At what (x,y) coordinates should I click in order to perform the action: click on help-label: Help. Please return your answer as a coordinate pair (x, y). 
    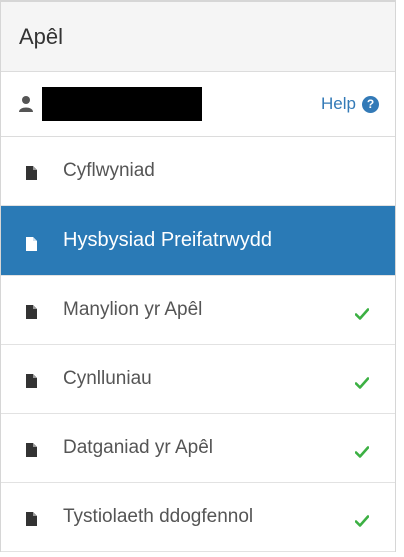
    Looking at the image, I should click on (338, 103).